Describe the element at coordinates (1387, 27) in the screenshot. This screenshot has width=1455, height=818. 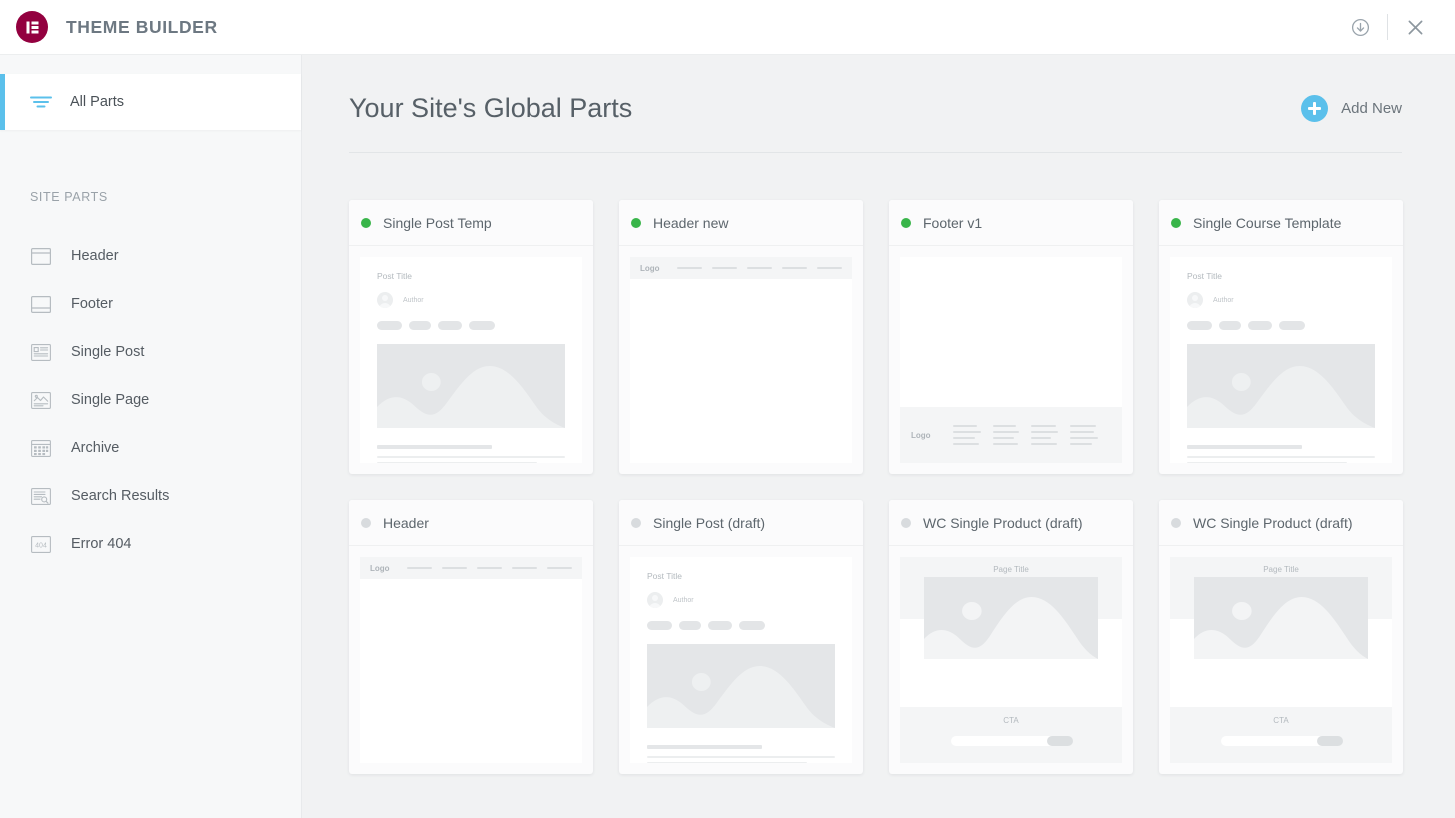
I see `toolbar-divider` at that location.